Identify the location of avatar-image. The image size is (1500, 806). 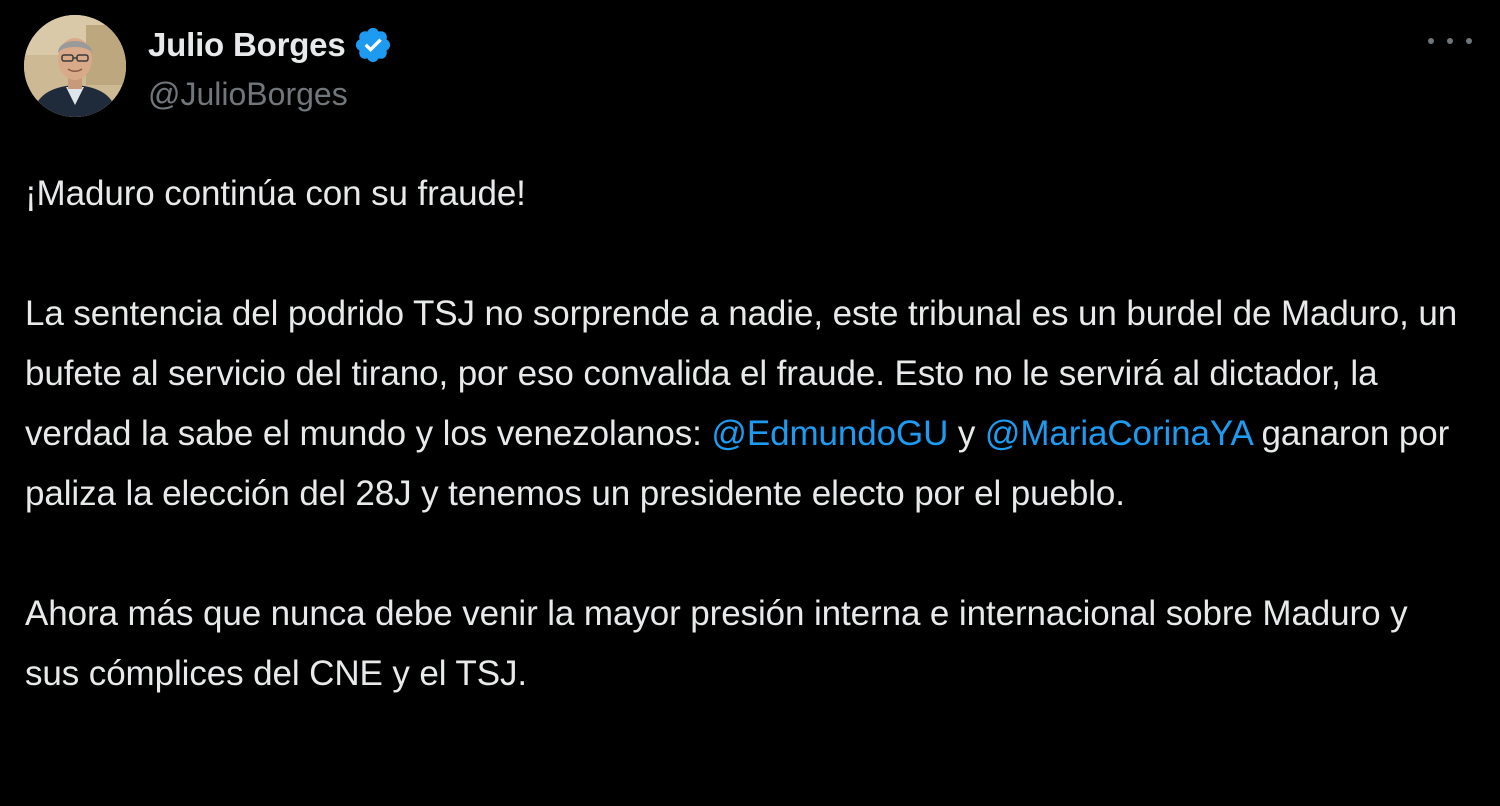
(75, 66).